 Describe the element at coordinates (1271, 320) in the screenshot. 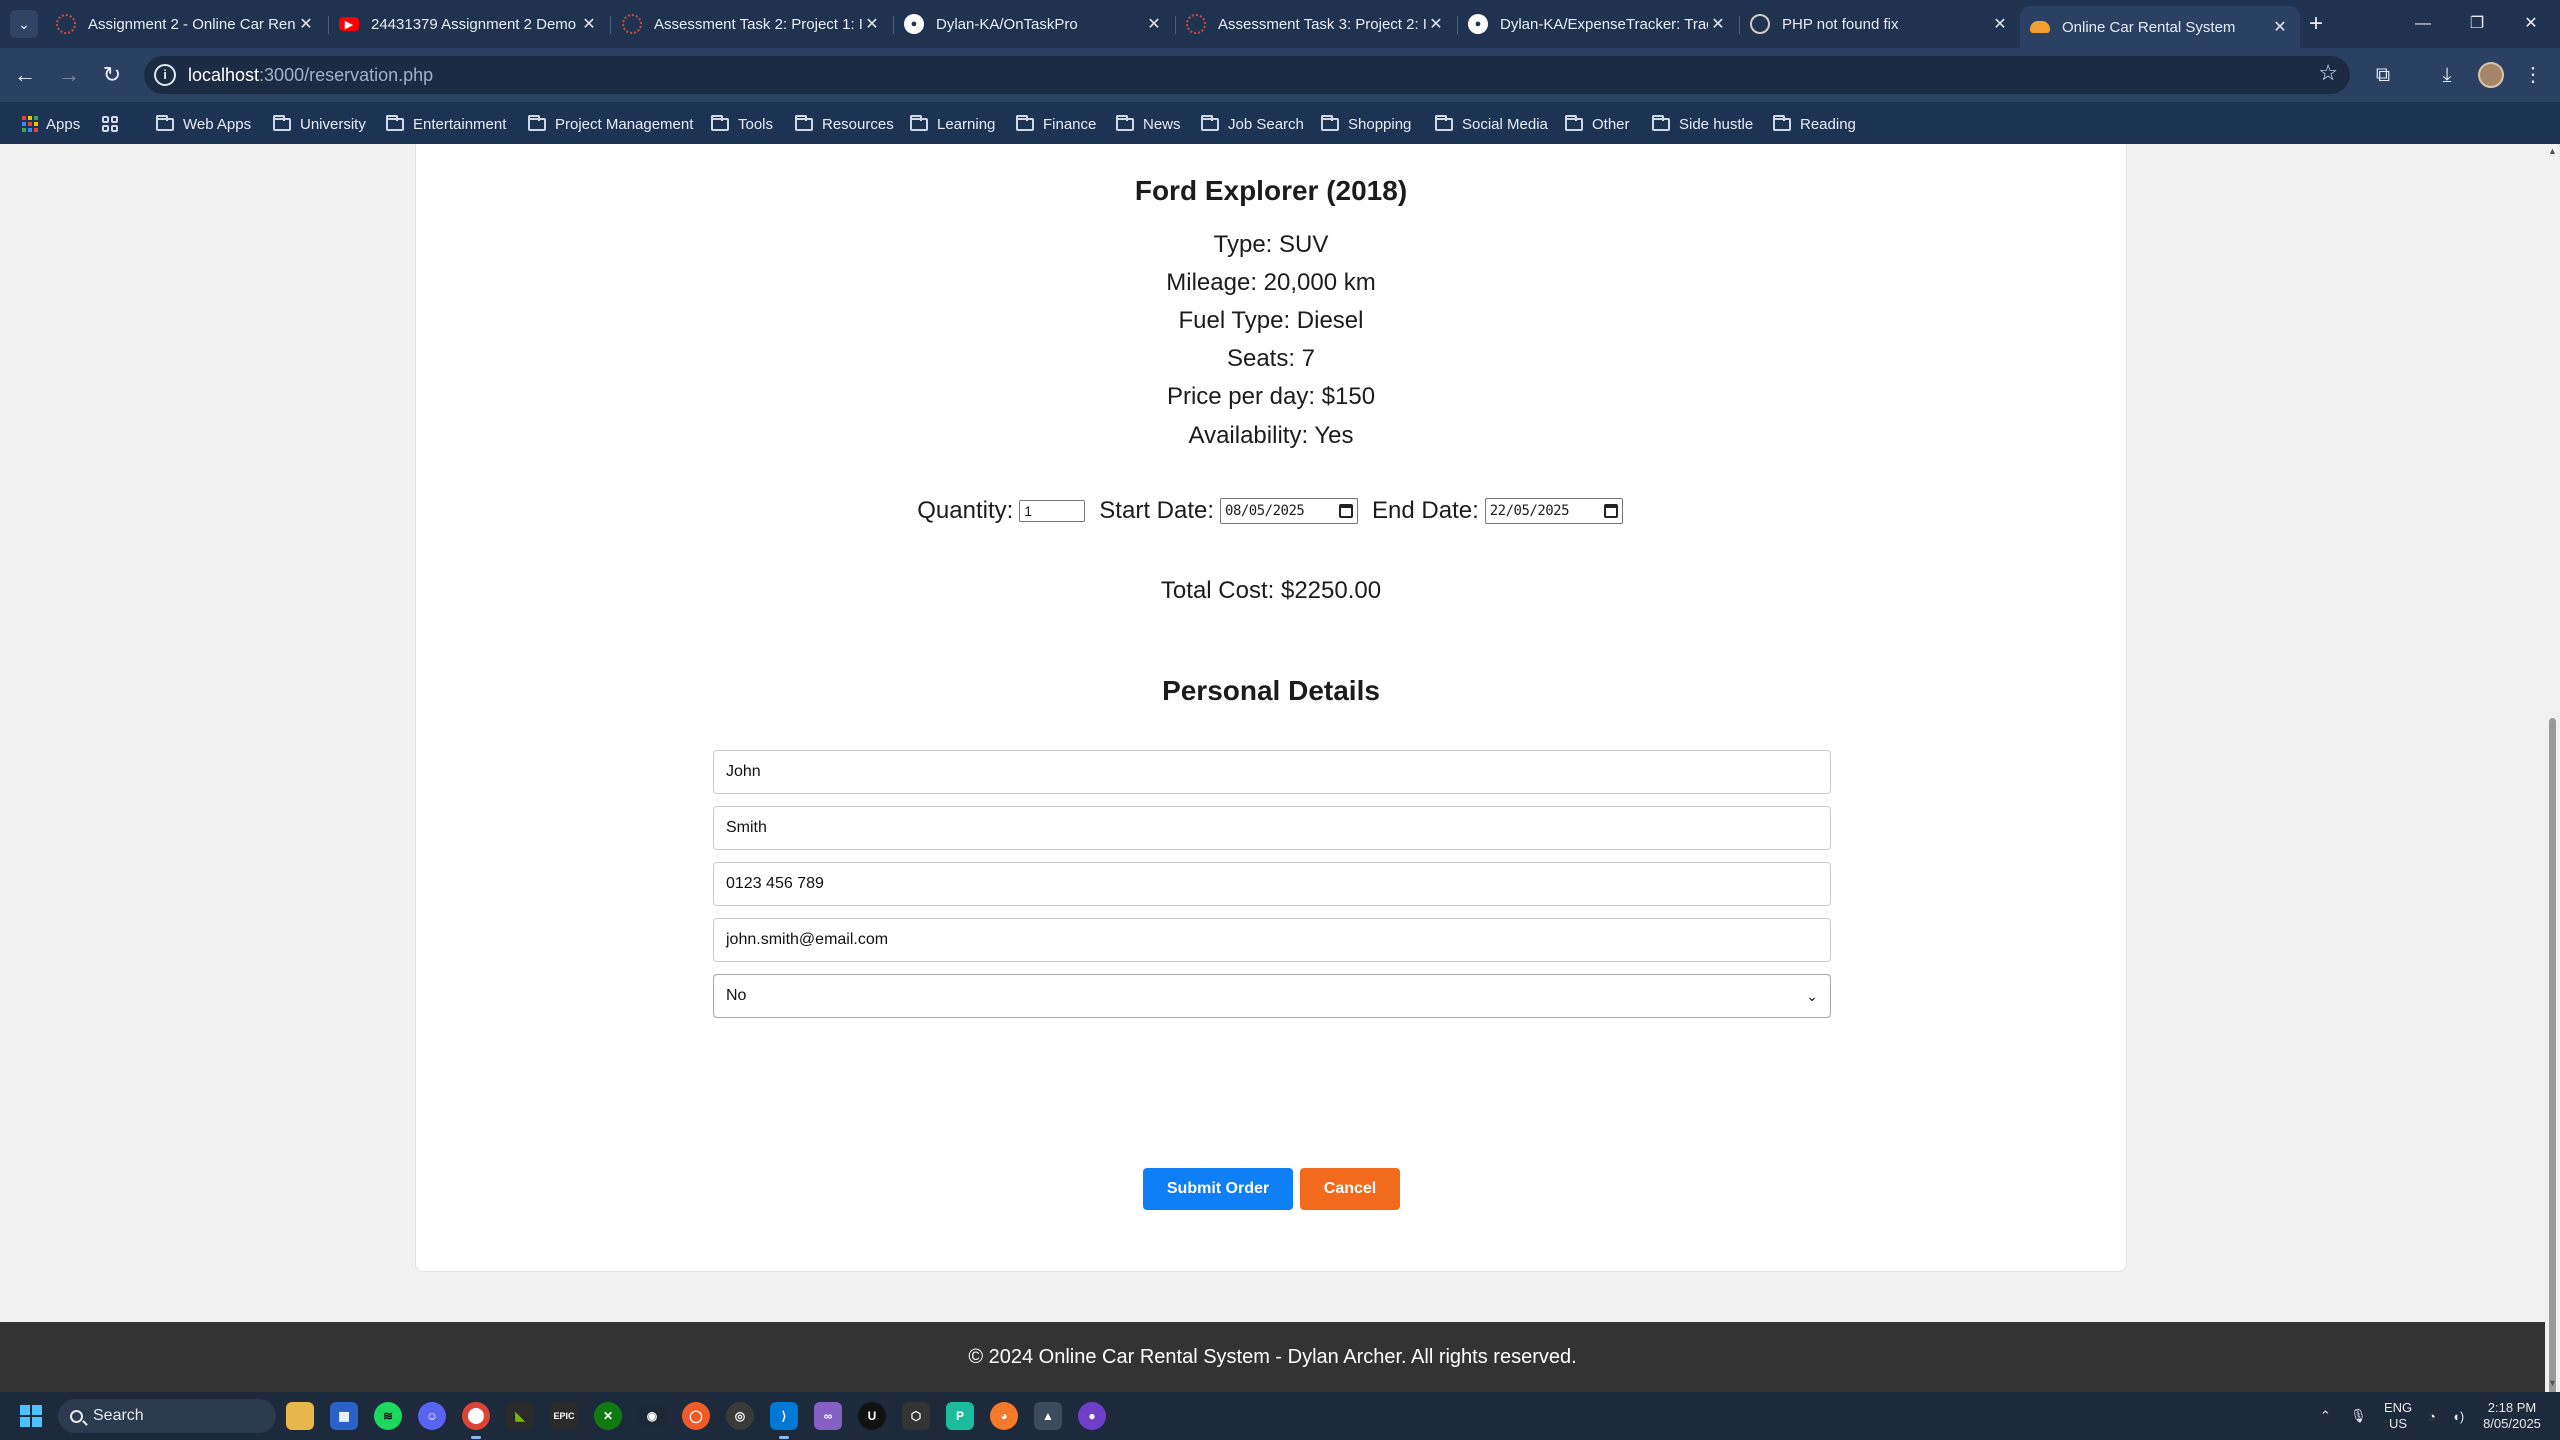

I see `car-fuel-type: Fuel Type: Diesel` at that location.